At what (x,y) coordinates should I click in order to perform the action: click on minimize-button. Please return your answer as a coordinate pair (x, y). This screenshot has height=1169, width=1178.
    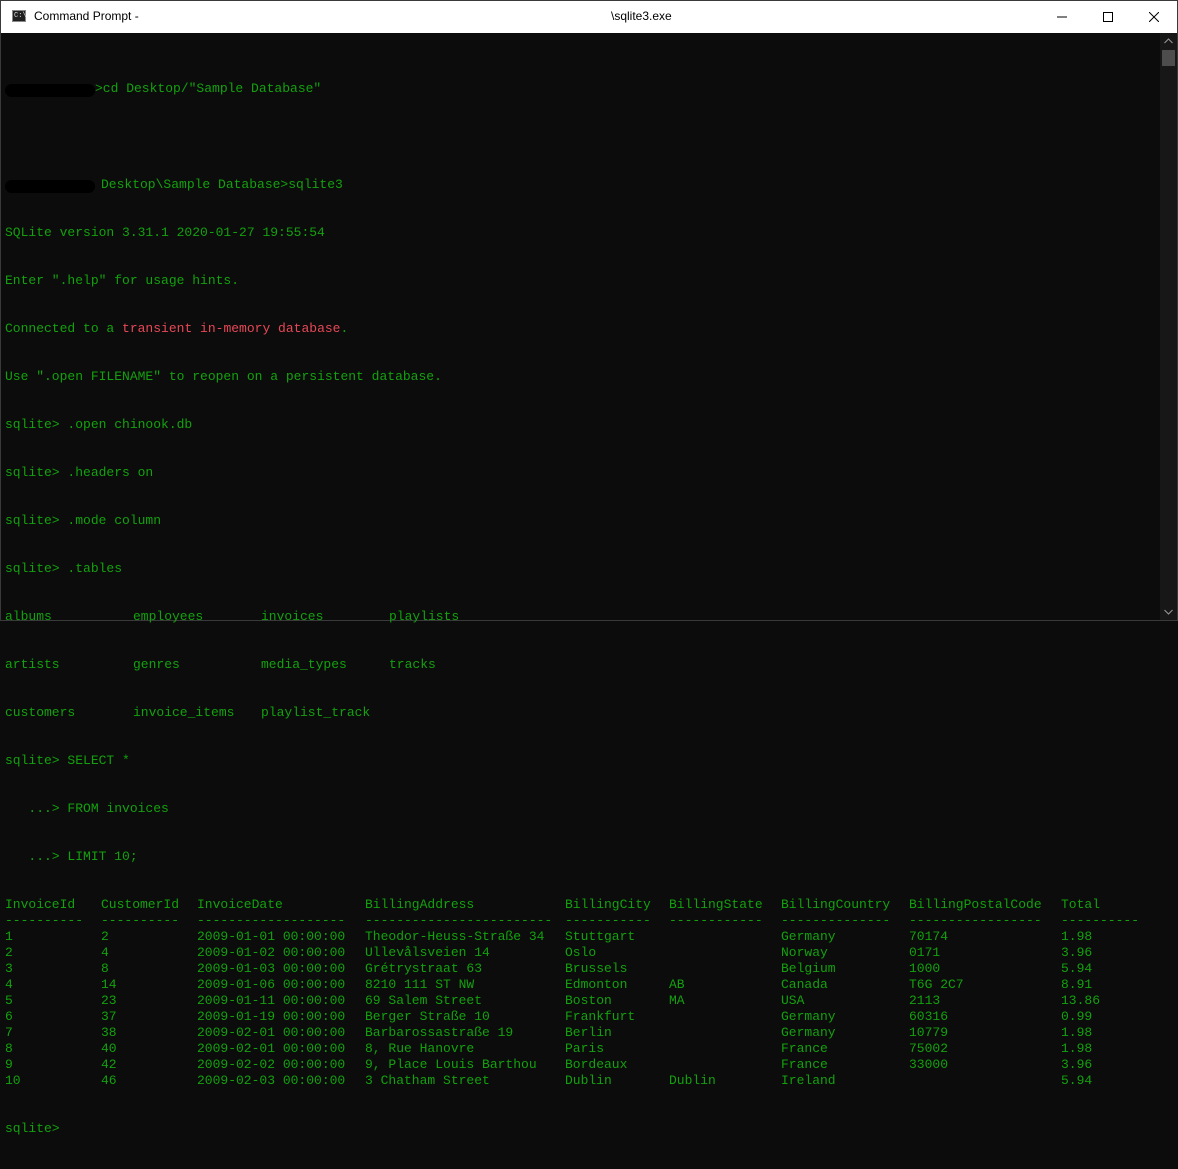
    Looking at the image, I should click on (1062, 17).